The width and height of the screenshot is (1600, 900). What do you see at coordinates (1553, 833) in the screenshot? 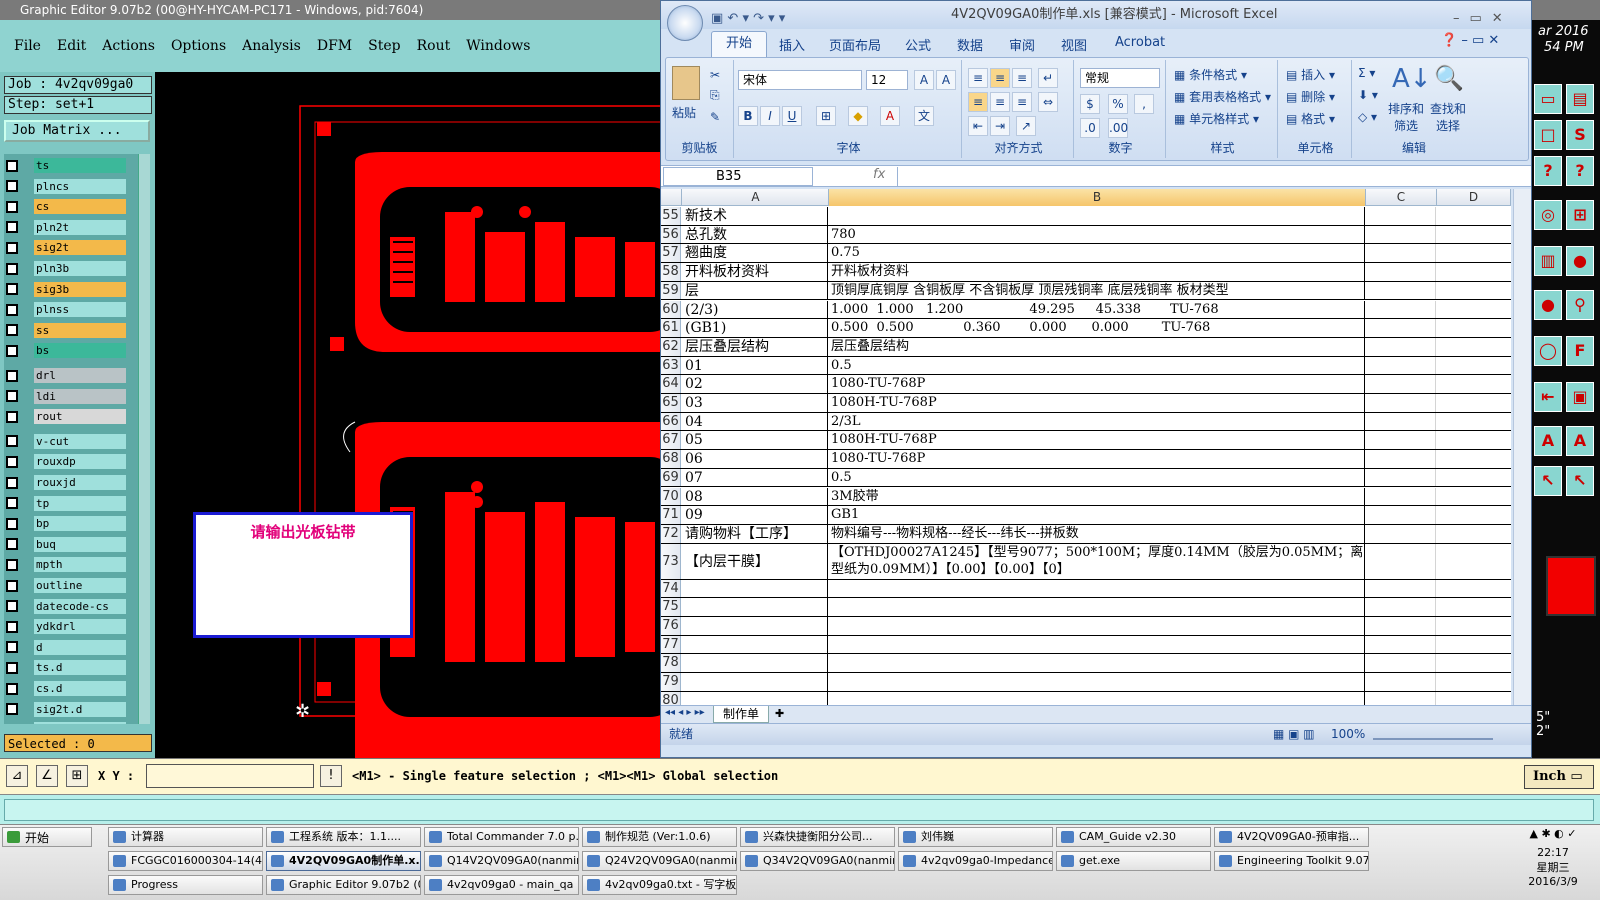
I see `tray-icons: ▲ ✱ ◐ ✓` at bounding box center [1553, 833].